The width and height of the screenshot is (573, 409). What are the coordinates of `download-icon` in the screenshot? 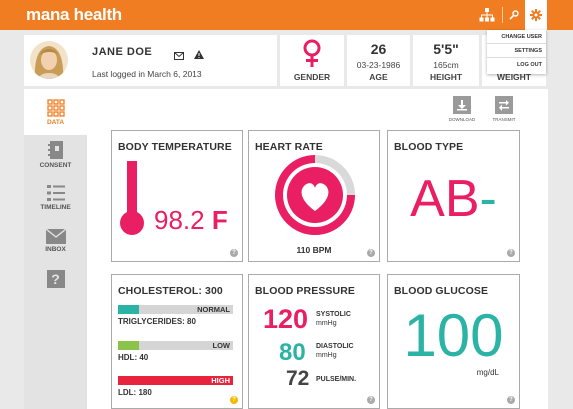 It's located at (462, 105).